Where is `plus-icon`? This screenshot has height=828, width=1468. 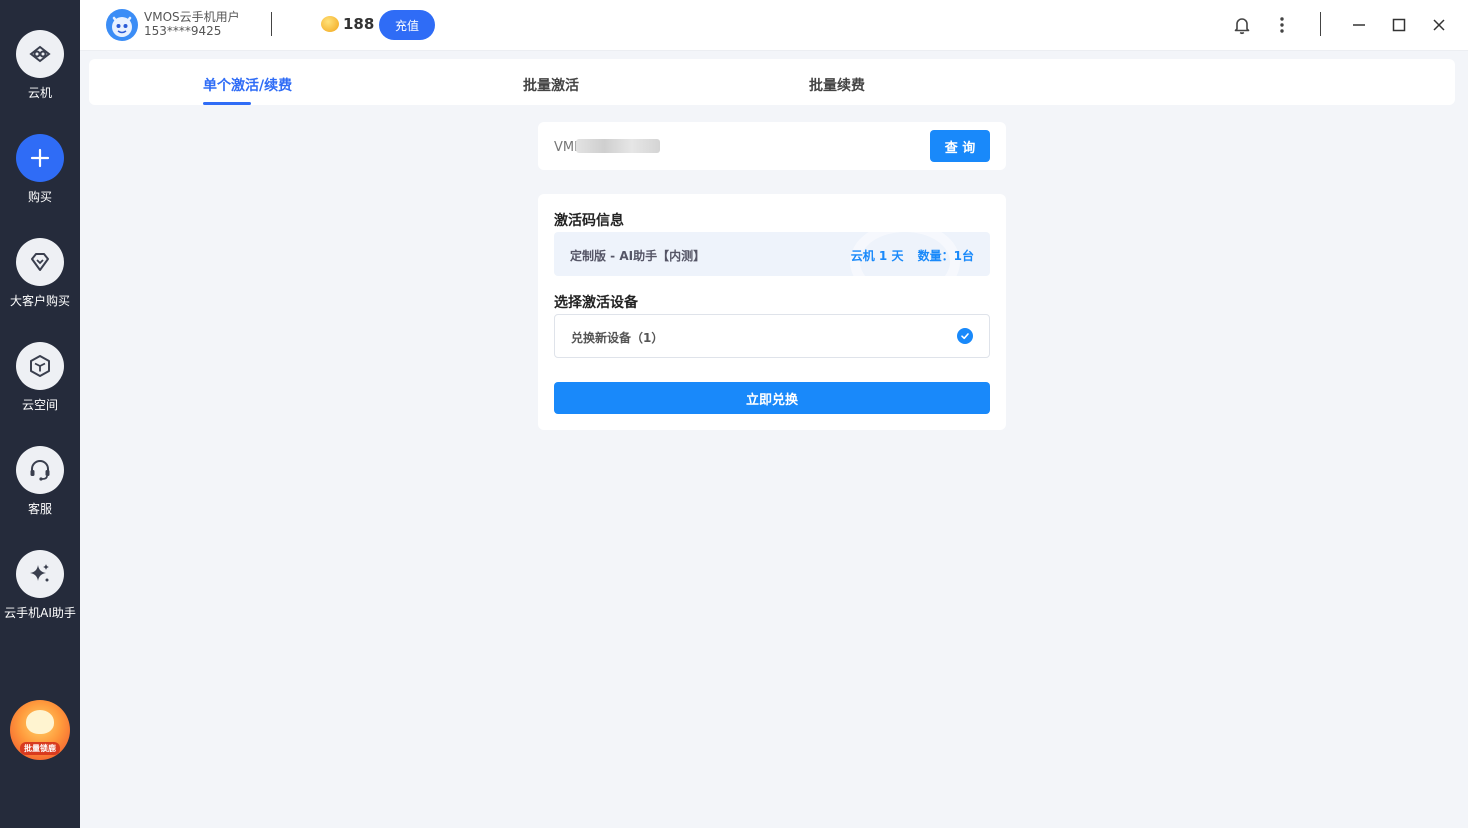 plus-icon is located at coordinates (40, 158).